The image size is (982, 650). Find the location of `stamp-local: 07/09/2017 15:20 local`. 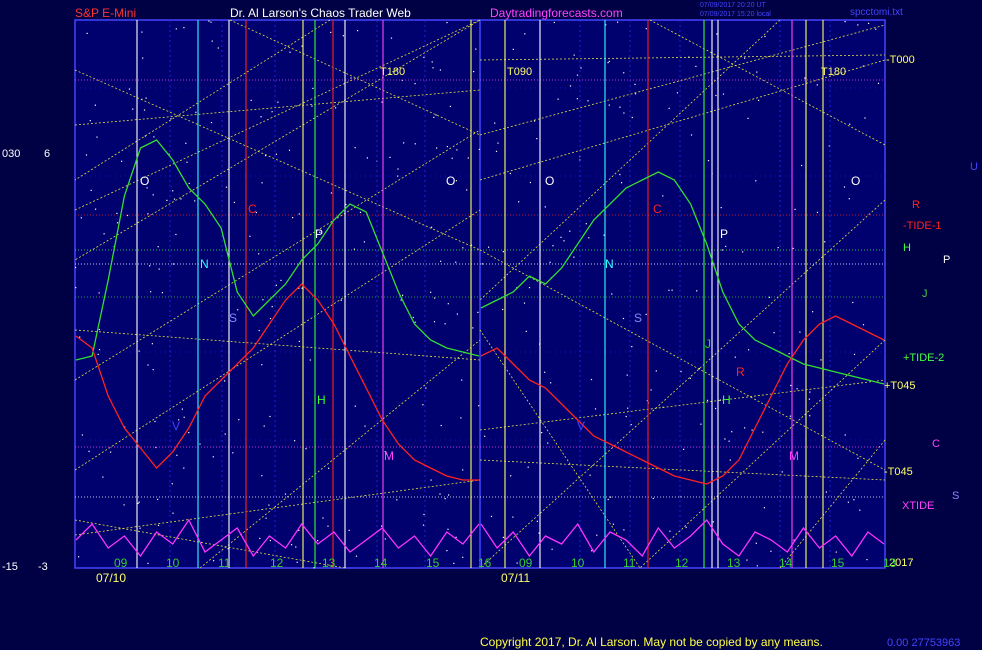

stamp-local: 07/09/2017 15:20 local is located at coordinates (735, 14).